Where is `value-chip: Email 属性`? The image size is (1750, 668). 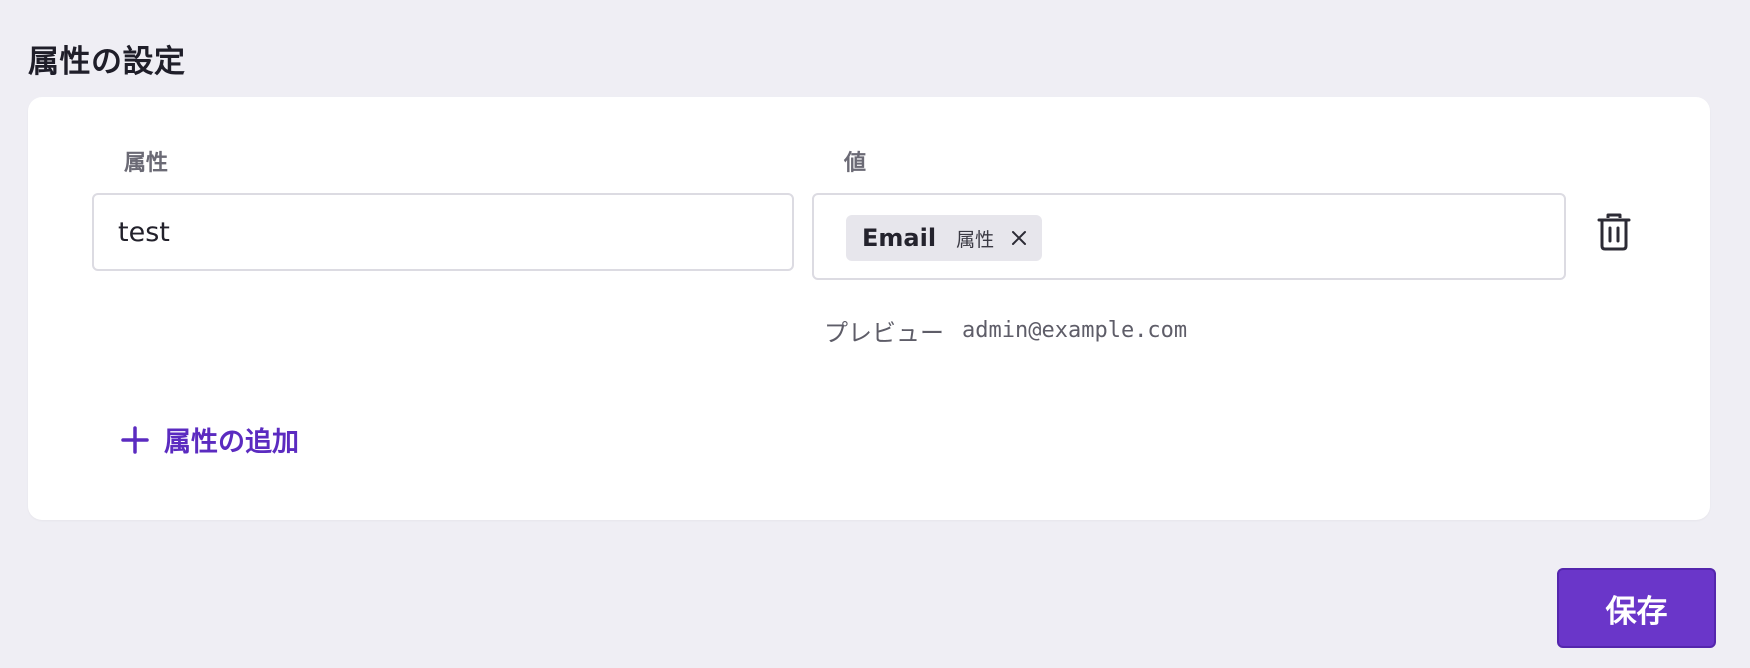 value-chip: Email 属性 is located at coordinates (944, 238).